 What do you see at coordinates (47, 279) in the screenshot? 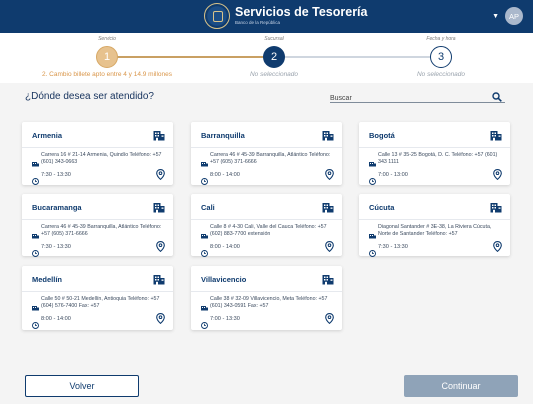
I see `branch-name: Medellín` at bounding box center [47, 279].